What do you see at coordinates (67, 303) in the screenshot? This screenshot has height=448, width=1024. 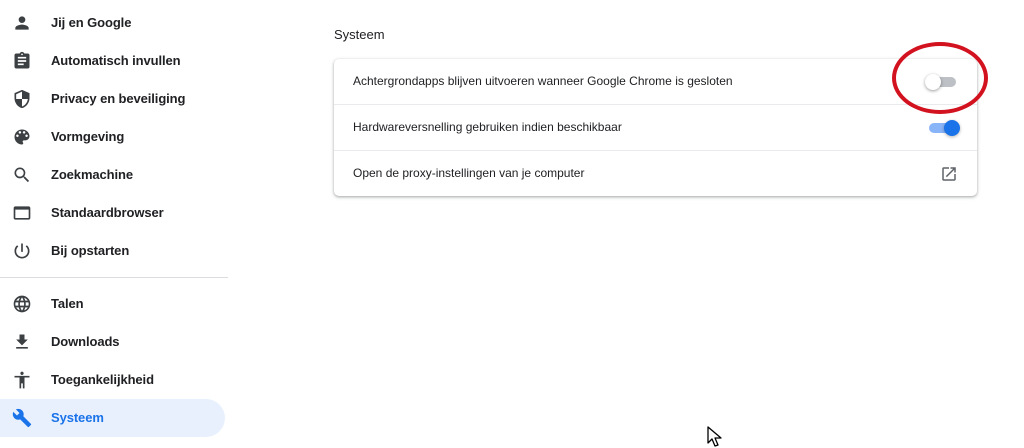 I see `sidebar-item-label: Talen` at bounding box center [67, 303].